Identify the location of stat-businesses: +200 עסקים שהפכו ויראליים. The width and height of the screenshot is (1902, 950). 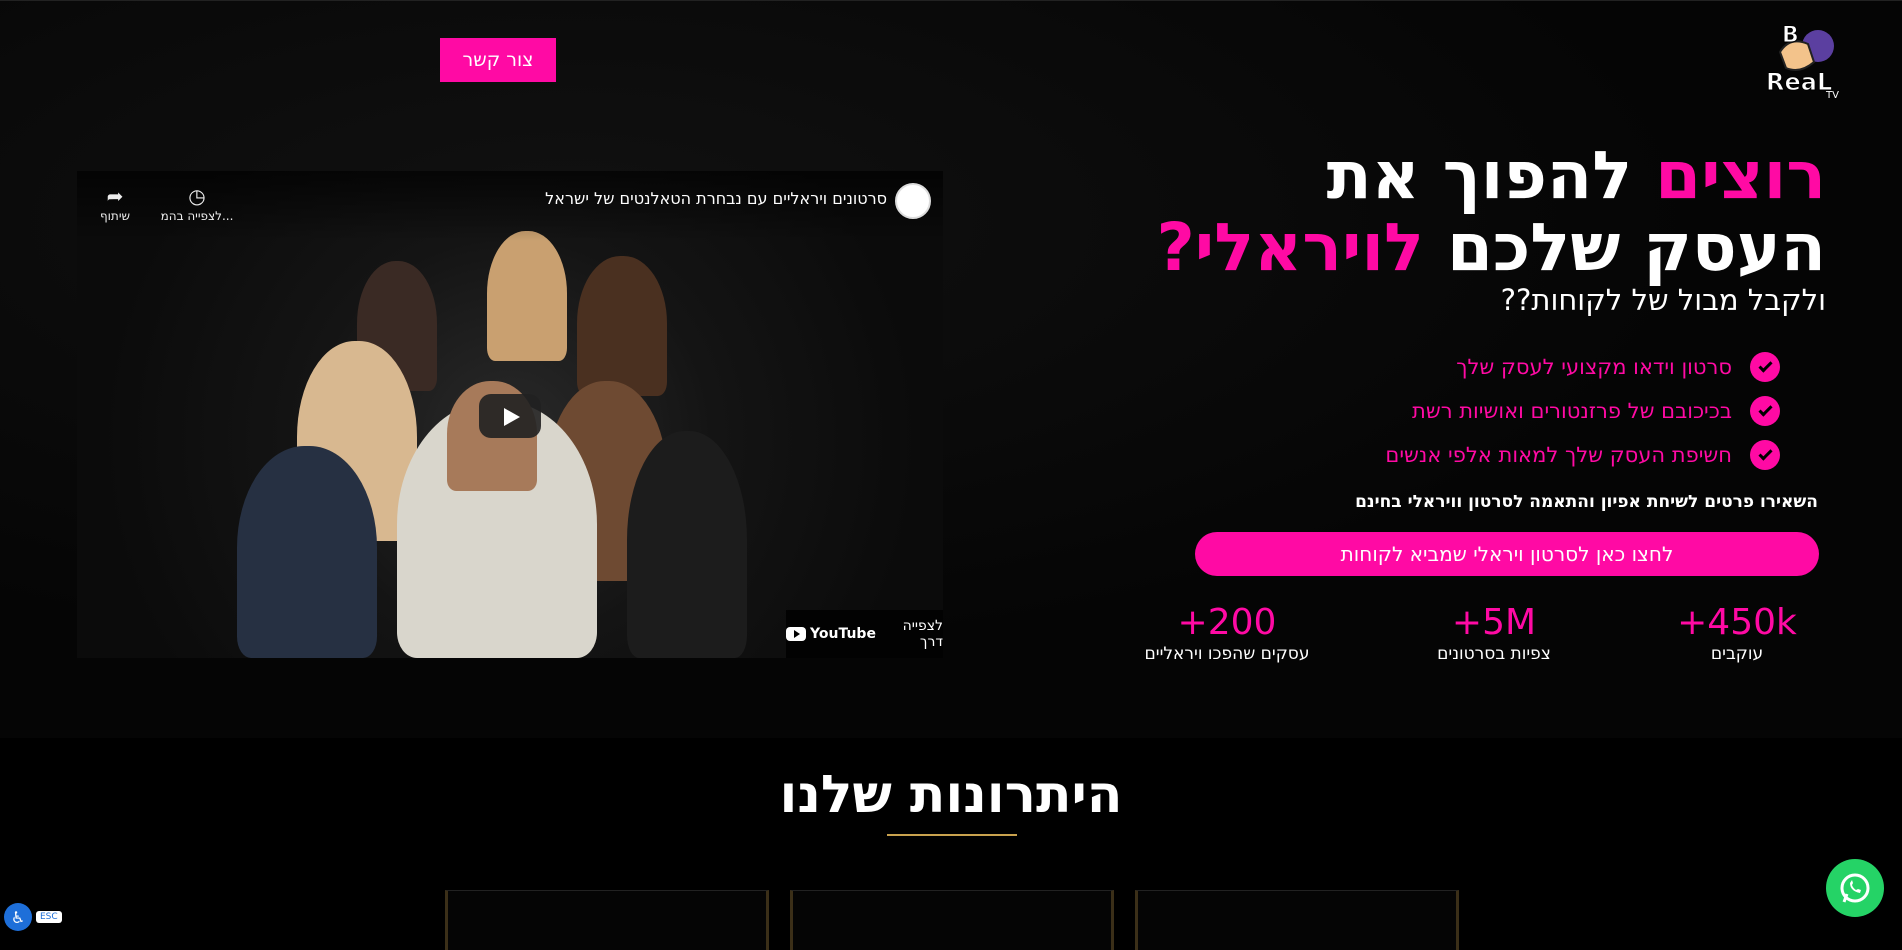
(1227, 633).